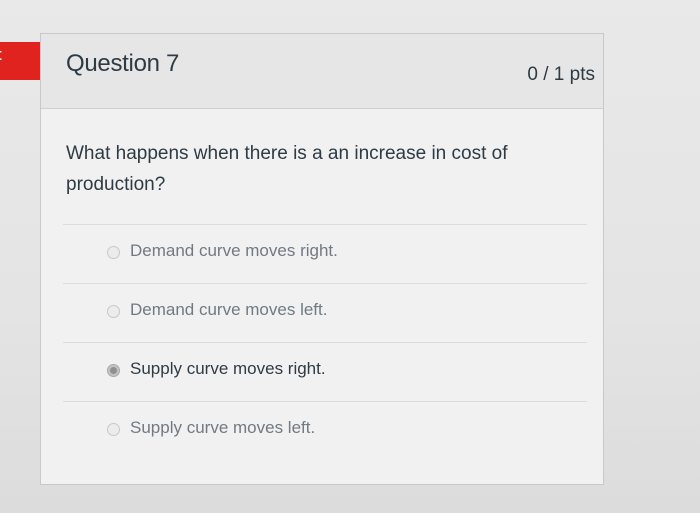  I want to click on answer-option-selected: Supply curve moves right., so click(325, 371).